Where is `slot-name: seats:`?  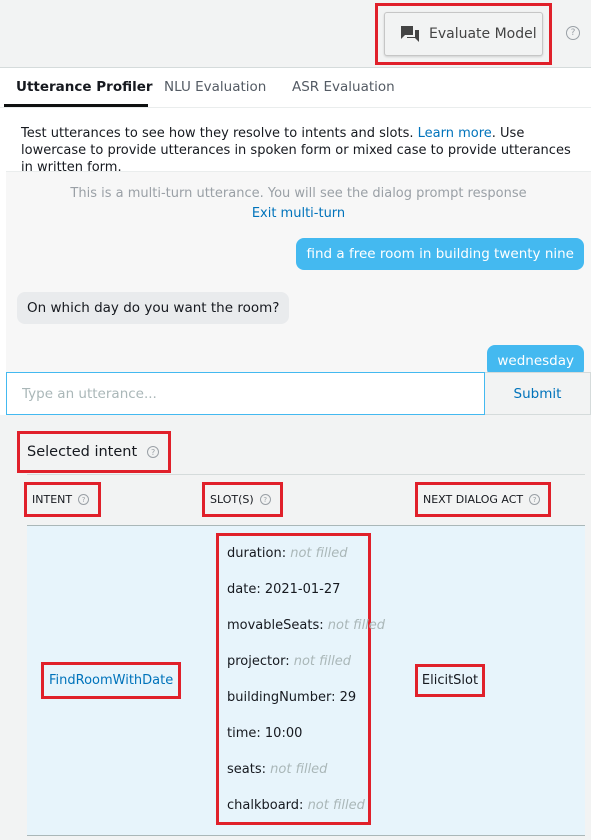
slot-name: seats: is located at coordinates (246, 769).